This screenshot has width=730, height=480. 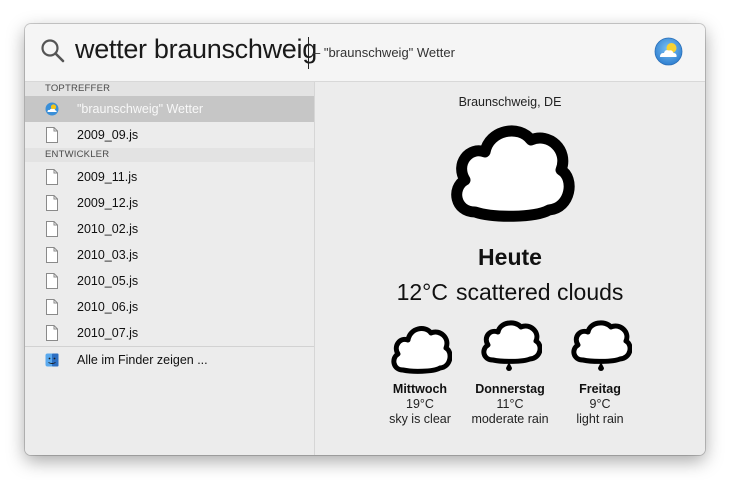 What do you see at coordinates (196, 49) in the screenshot?
I see `search-input: wetter braunschweig` at bounding box center [196, 49].